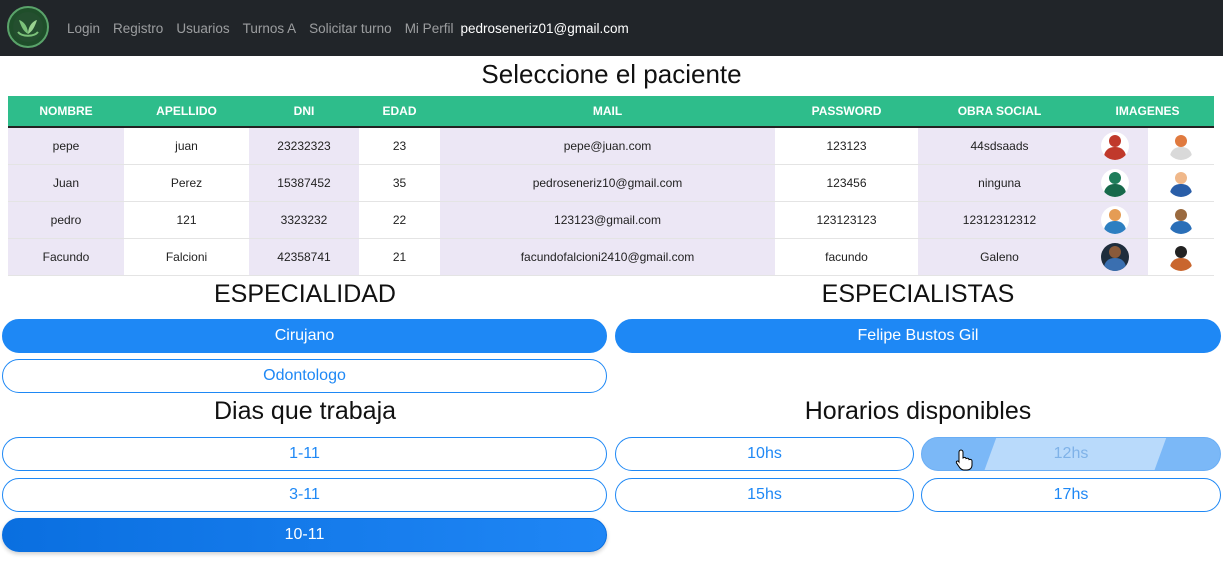 The image size is (1223, 573). I want to click on column-header-password: PASSWORD, so click(846, 112).